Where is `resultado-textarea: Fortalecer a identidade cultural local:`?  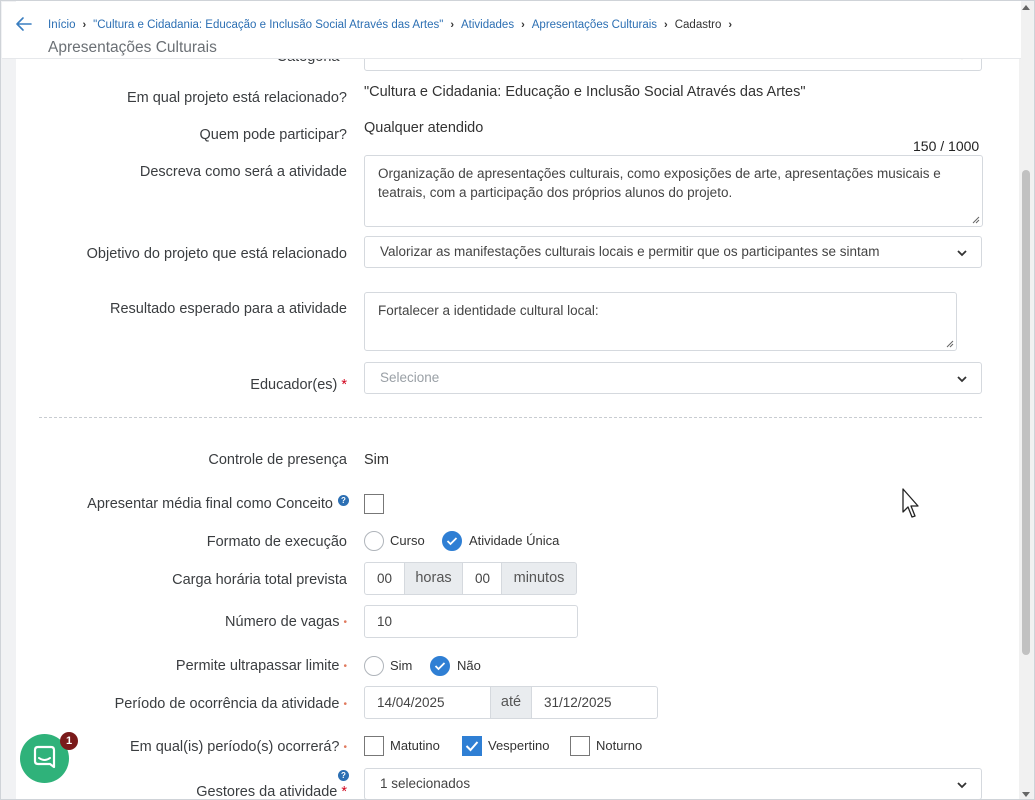
resultado-textarea: Fortalecer a identidade cultural local: is located at coordinates (660, 321).